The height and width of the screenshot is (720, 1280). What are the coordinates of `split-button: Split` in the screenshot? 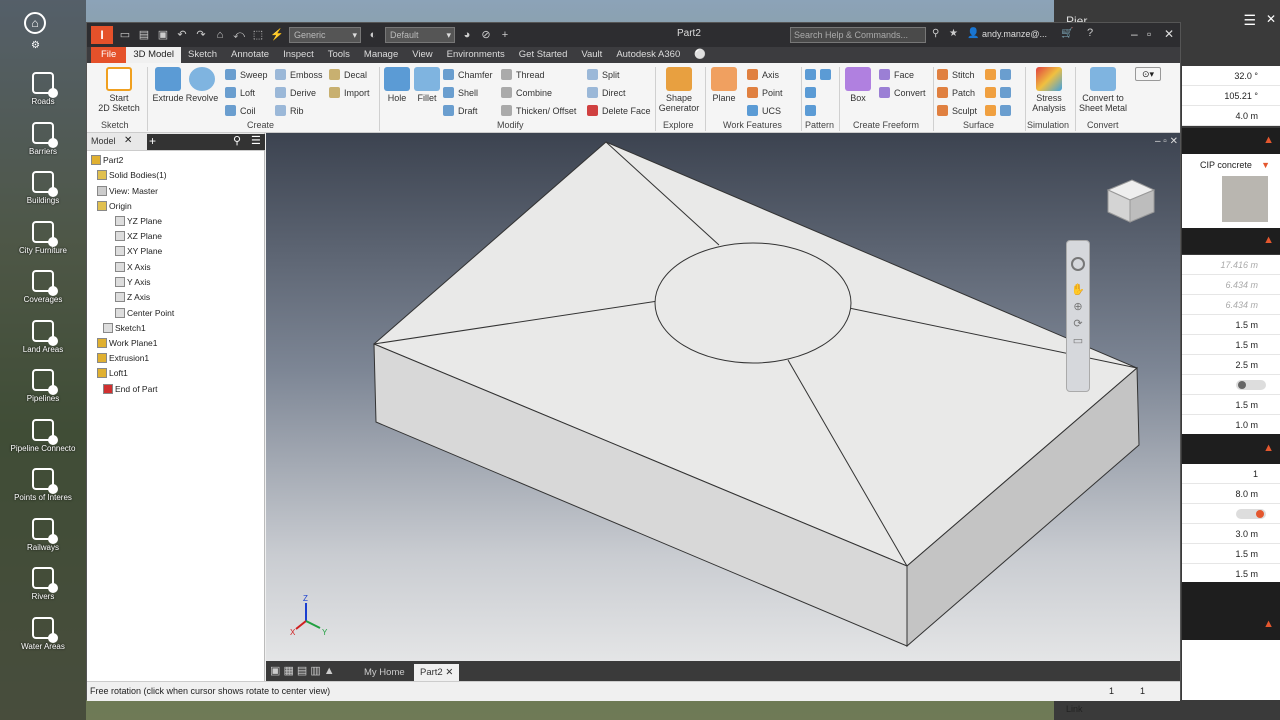 It's located at (603, 74).